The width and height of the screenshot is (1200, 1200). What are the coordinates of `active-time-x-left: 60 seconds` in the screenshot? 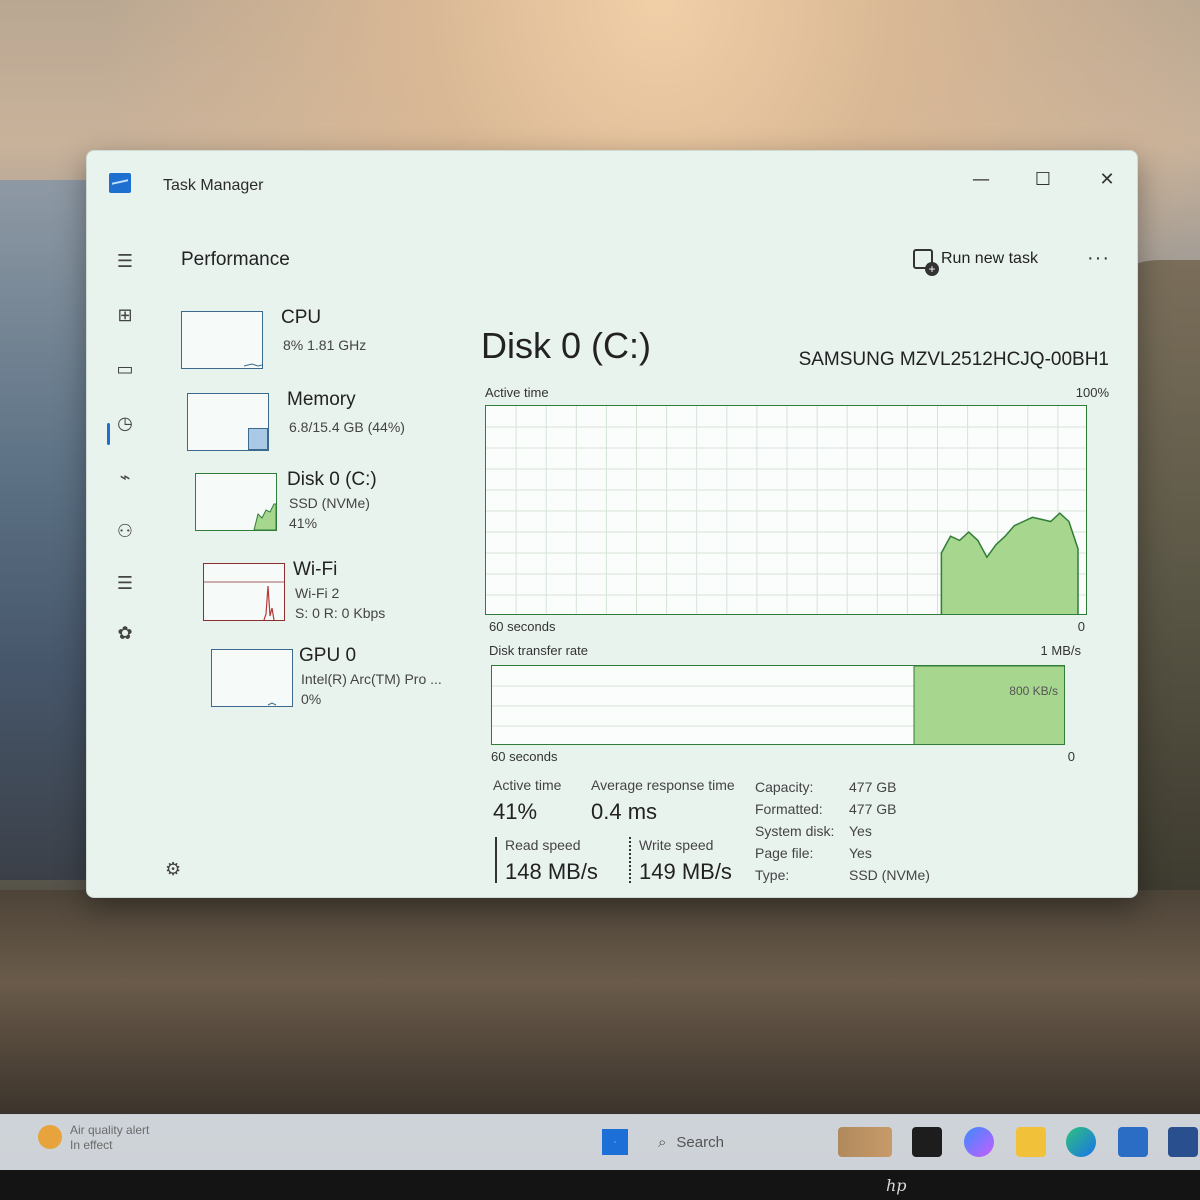 It's located at (522, 626).